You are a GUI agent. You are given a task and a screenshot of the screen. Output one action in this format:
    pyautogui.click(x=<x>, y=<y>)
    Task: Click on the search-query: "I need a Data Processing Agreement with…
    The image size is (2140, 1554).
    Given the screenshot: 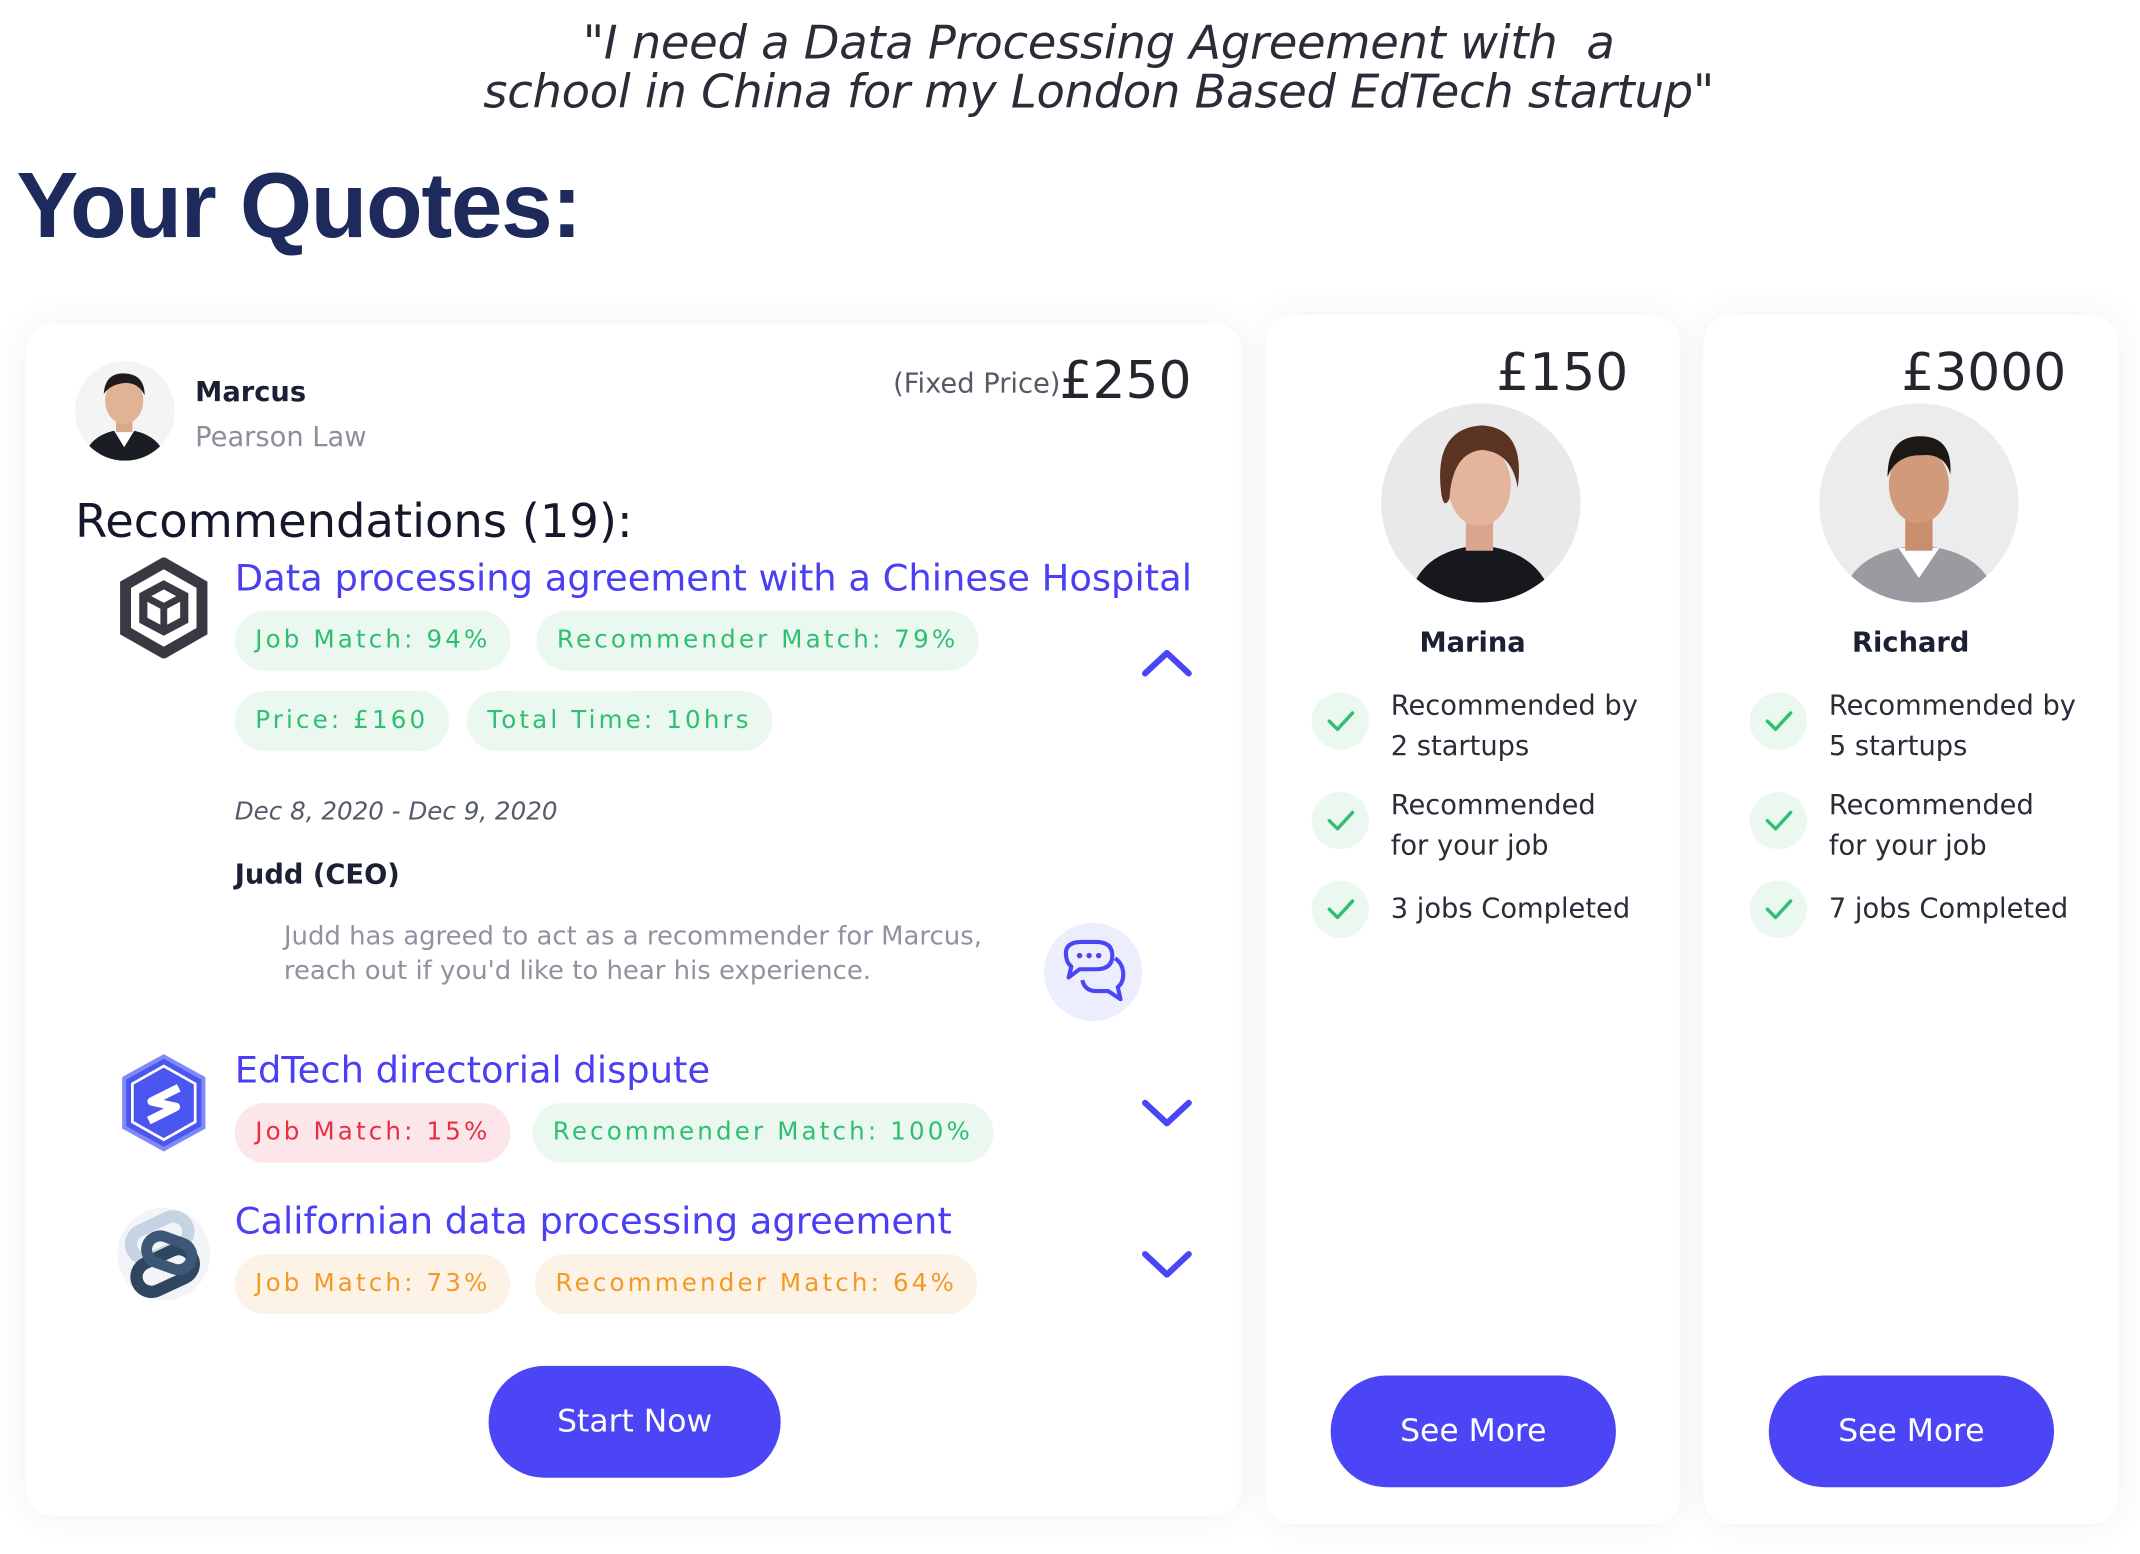 What is the action you would take?
    pyautogui.click(x=1070, y=68)
    